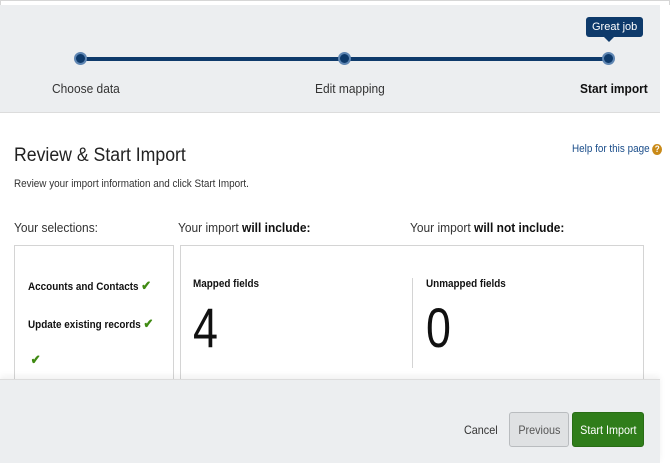  What do you see at coordinates (442, 227) in the screenshot?
I see `exclude-heading-prefix: Your import` at bounding box center [442, 227].